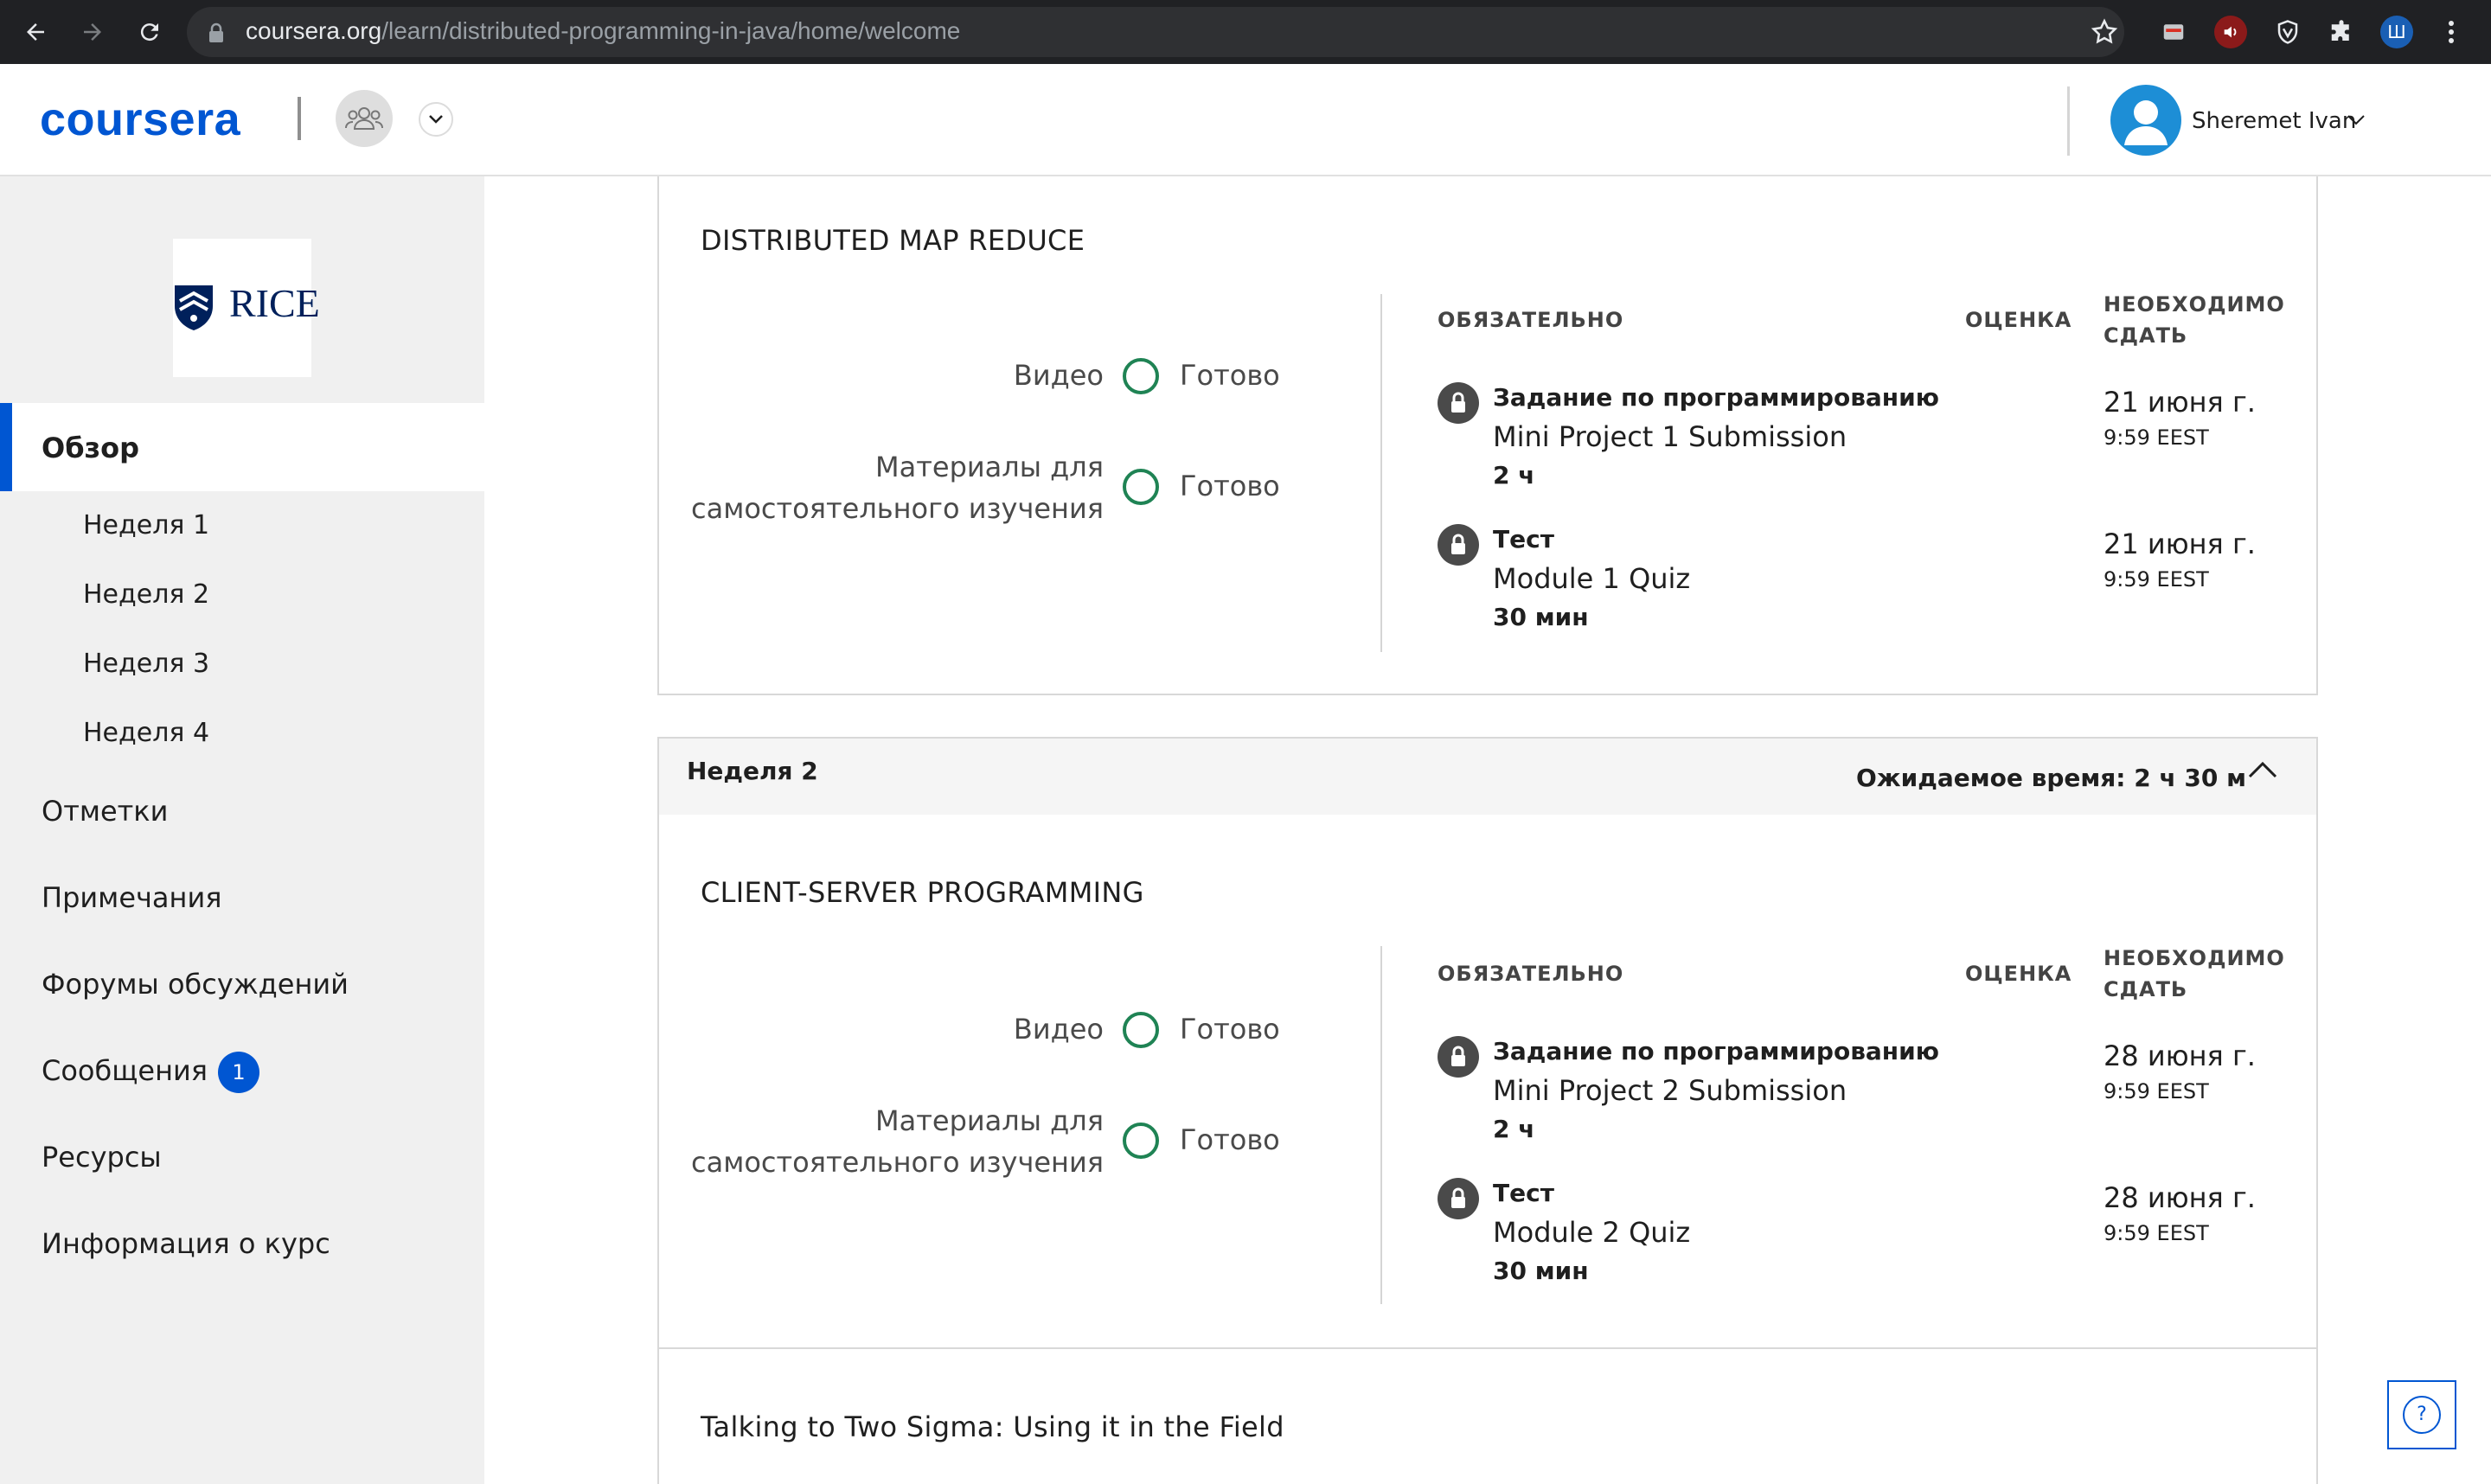 The width and height of the screenshot is (2491, 1484). What do you see at coordinates (146, 526) in the screenshot?
I see `nav-week-1: Неделя 1` at bounding box center [146, 526].